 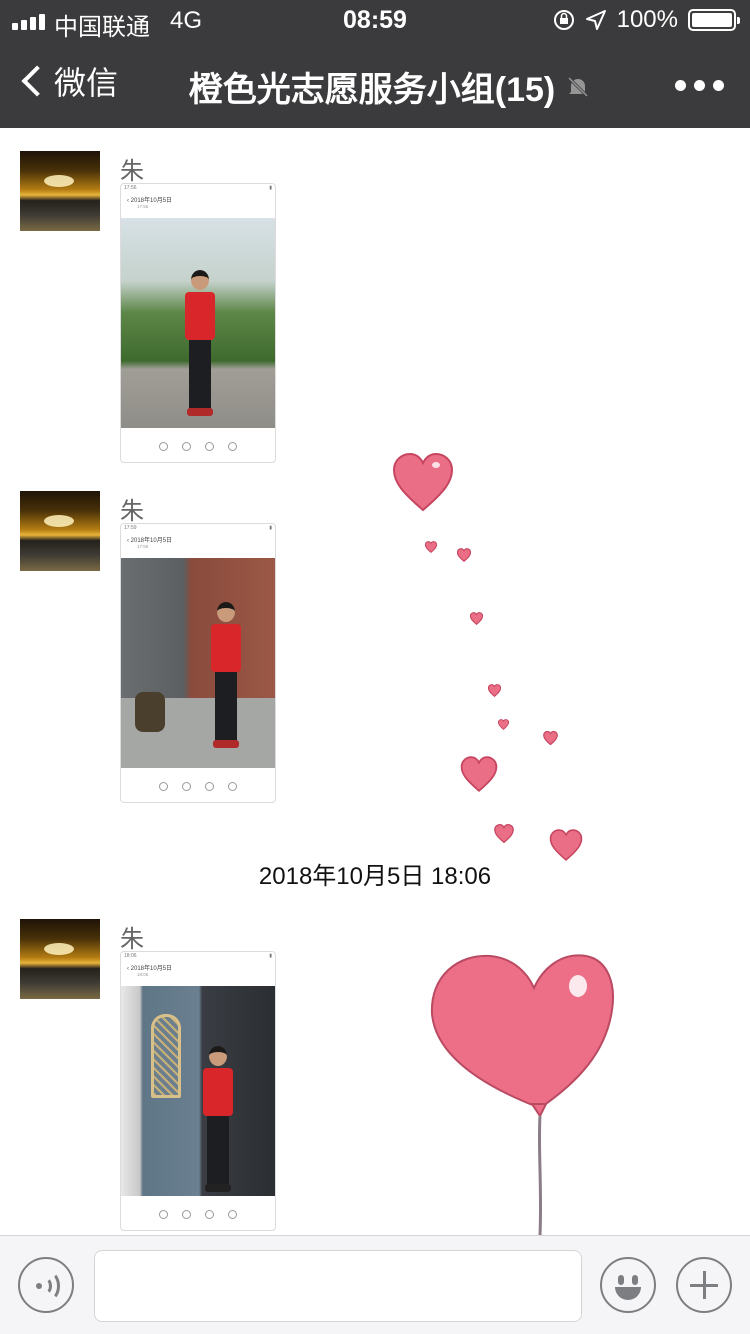 I want to click on battery-percent: 100%, so click(x=647, y=19).